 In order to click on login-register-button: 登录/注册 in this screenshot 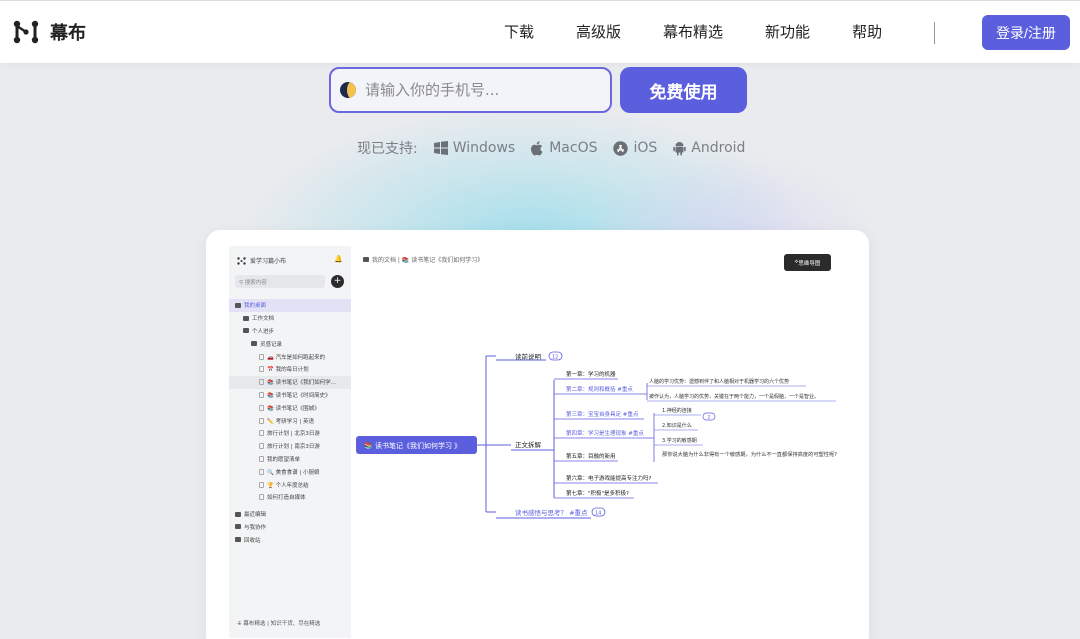, I will do `click(1026, 32)`.